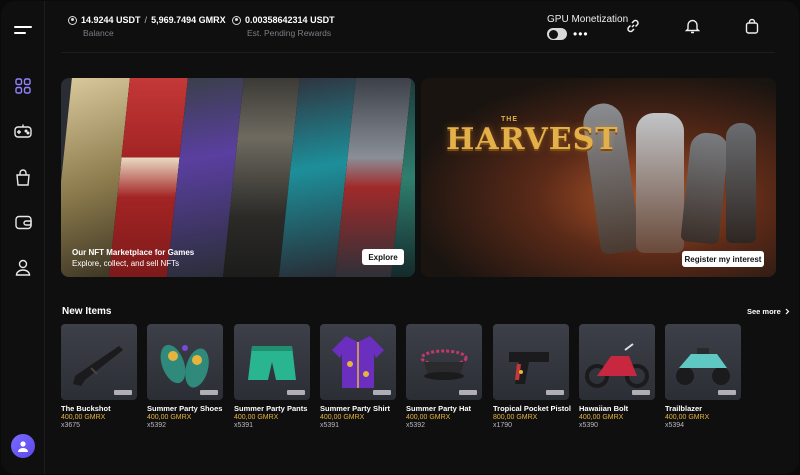  I want to click on item-card: Hawaiian Bolt 400,00 GMRX x5390, so click(617, 376).